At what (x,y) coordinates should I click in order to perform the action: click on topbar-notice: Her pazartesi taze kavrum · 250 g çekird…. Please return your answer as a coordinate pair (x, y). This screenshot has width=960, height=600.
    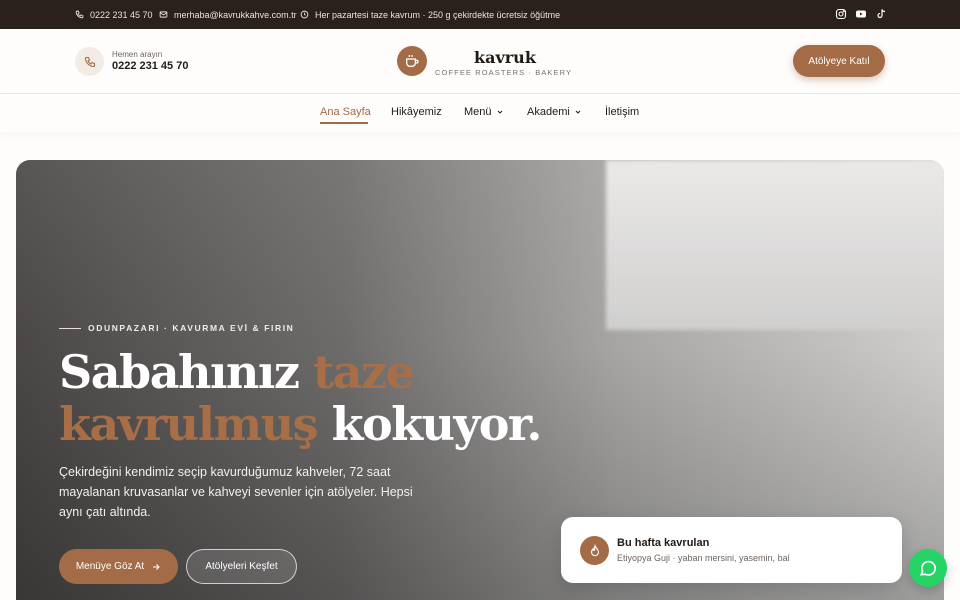
    Looking at the image, I should click on (430, 14).